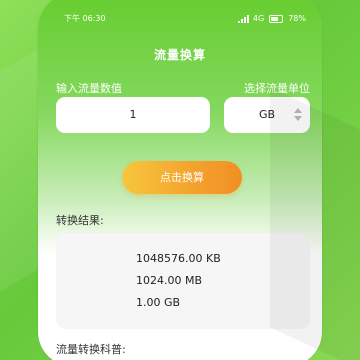  I want to click on status-bar: 下午 06:30 4G 78%, so click(180, 19).